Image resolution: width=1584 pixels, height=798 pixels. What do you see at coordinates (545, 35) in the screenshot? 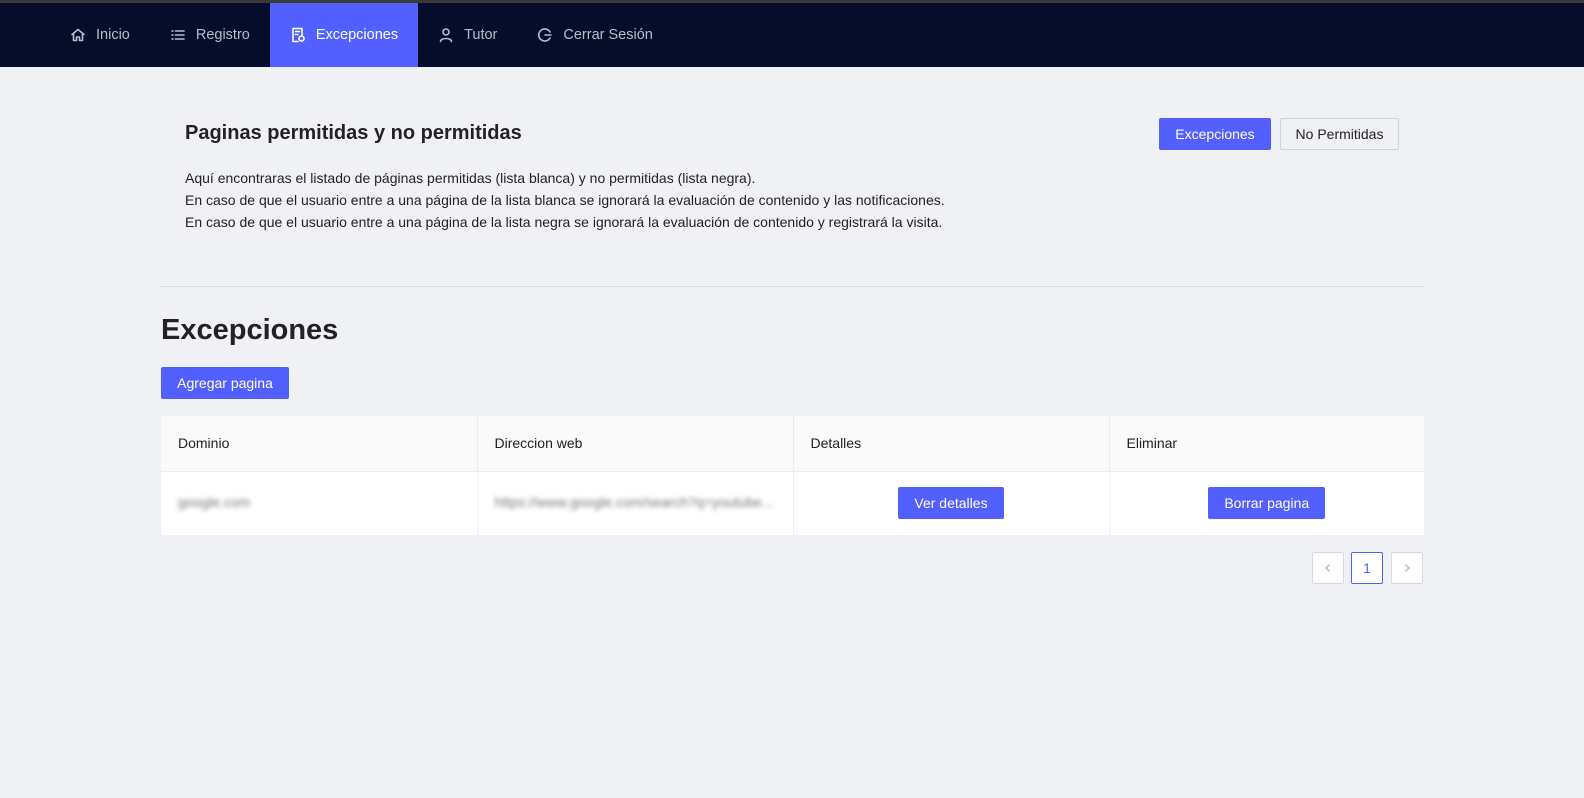
I see `logout-icon` at bounding box center [545, 35].